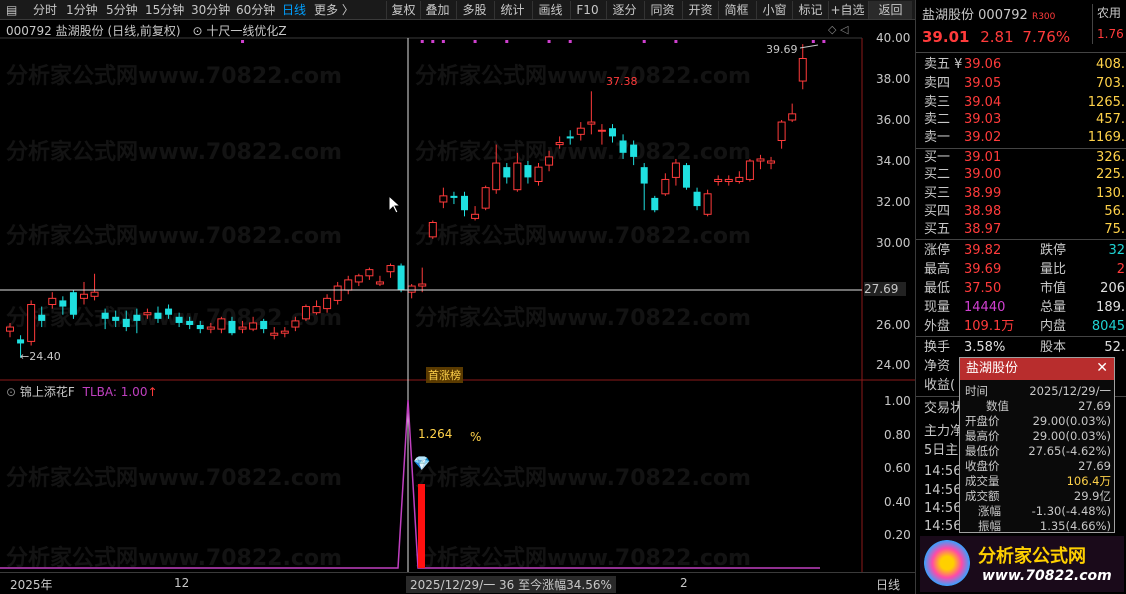 The width and height of the screenshot is (1126, 594). What do you see at coordinates (893, 161) in the screenshot?
I see `price-axis-label: 34.00` at bounding box center [893, 161].